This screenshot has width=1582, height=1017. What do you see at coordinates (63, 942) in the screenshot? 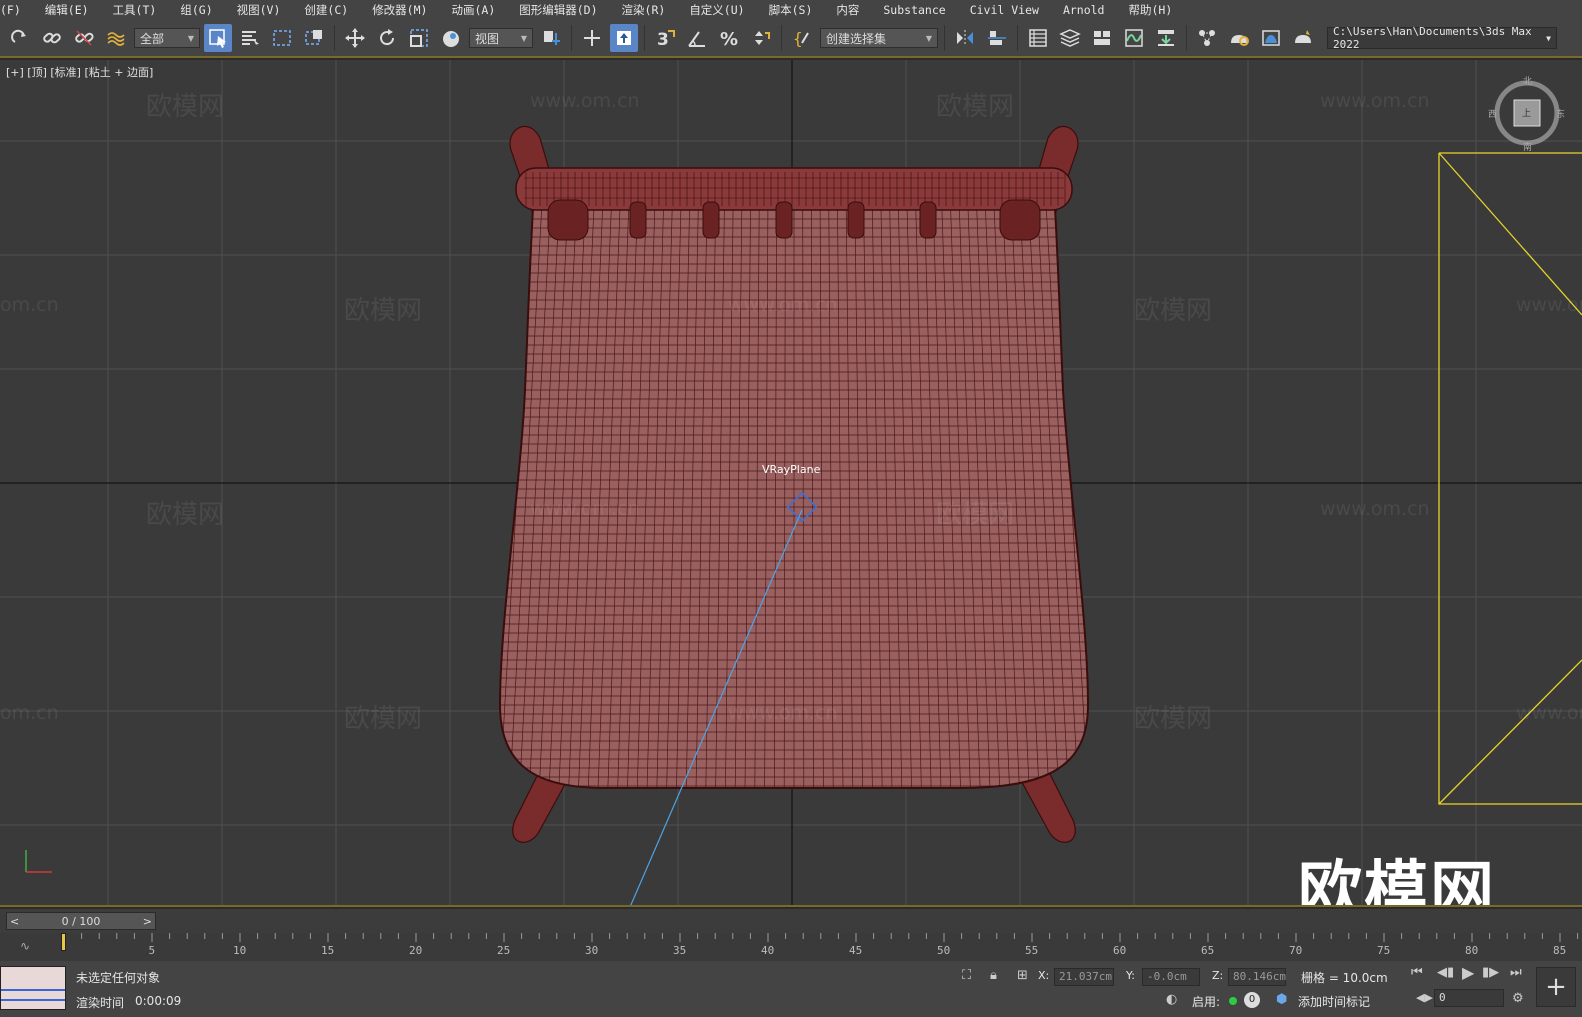
I see `current-frame-marker` at bounding box center [63, 942].